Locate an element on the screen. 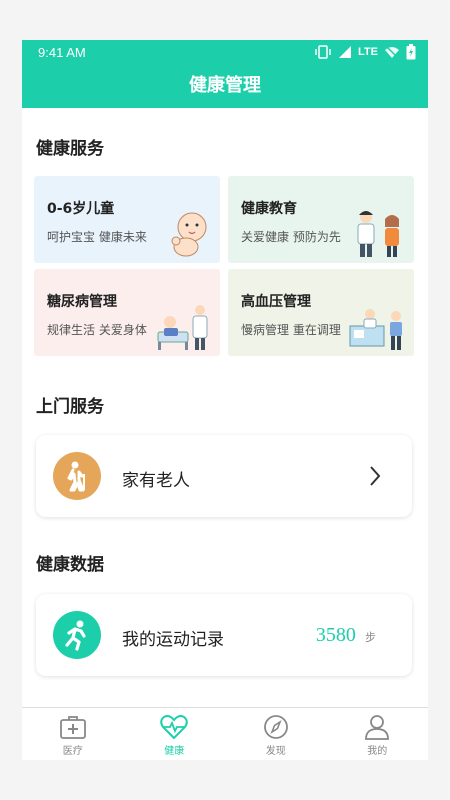 The width and height of the screenshot is (450, 800). doctor-family-illustration-icon is located at coordinates (378, 234).